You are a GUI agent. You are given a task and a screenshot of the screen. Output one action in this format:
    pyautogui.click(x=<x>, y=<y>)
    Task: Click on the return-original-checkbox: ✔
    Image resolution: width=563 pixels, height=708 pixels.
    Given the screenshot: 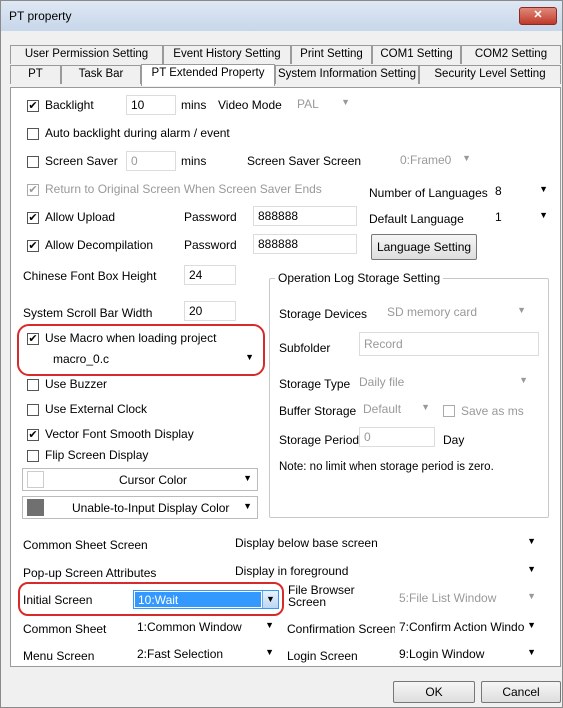 What is the action you would take?
    pyautogui.click(x=33, y=190)
    